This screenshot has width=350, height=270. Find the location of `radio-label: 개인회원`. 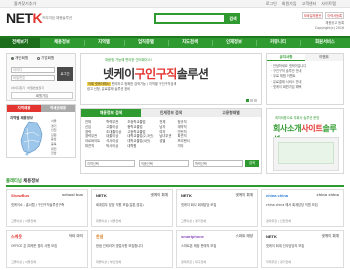

radio-label: 개인회원 is located at coordinates (22, 58).